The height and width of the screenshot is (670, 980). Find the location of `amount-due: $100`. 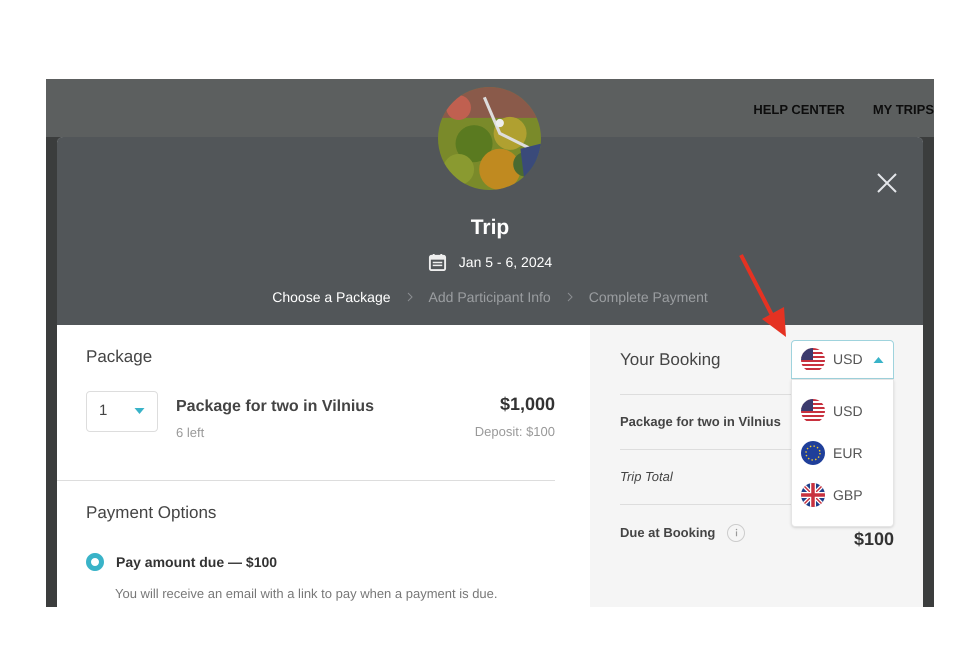

amount-due: $100 is located at coordinates (874, 539).